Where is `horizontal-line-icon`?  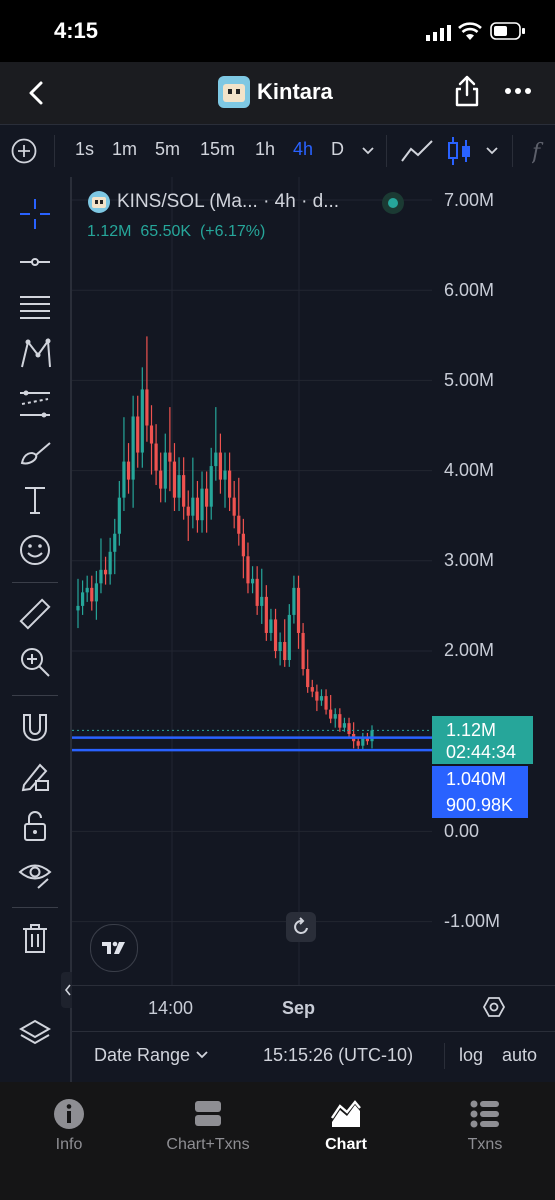 horizontal-line-icon is located at coordinates (35, 262).